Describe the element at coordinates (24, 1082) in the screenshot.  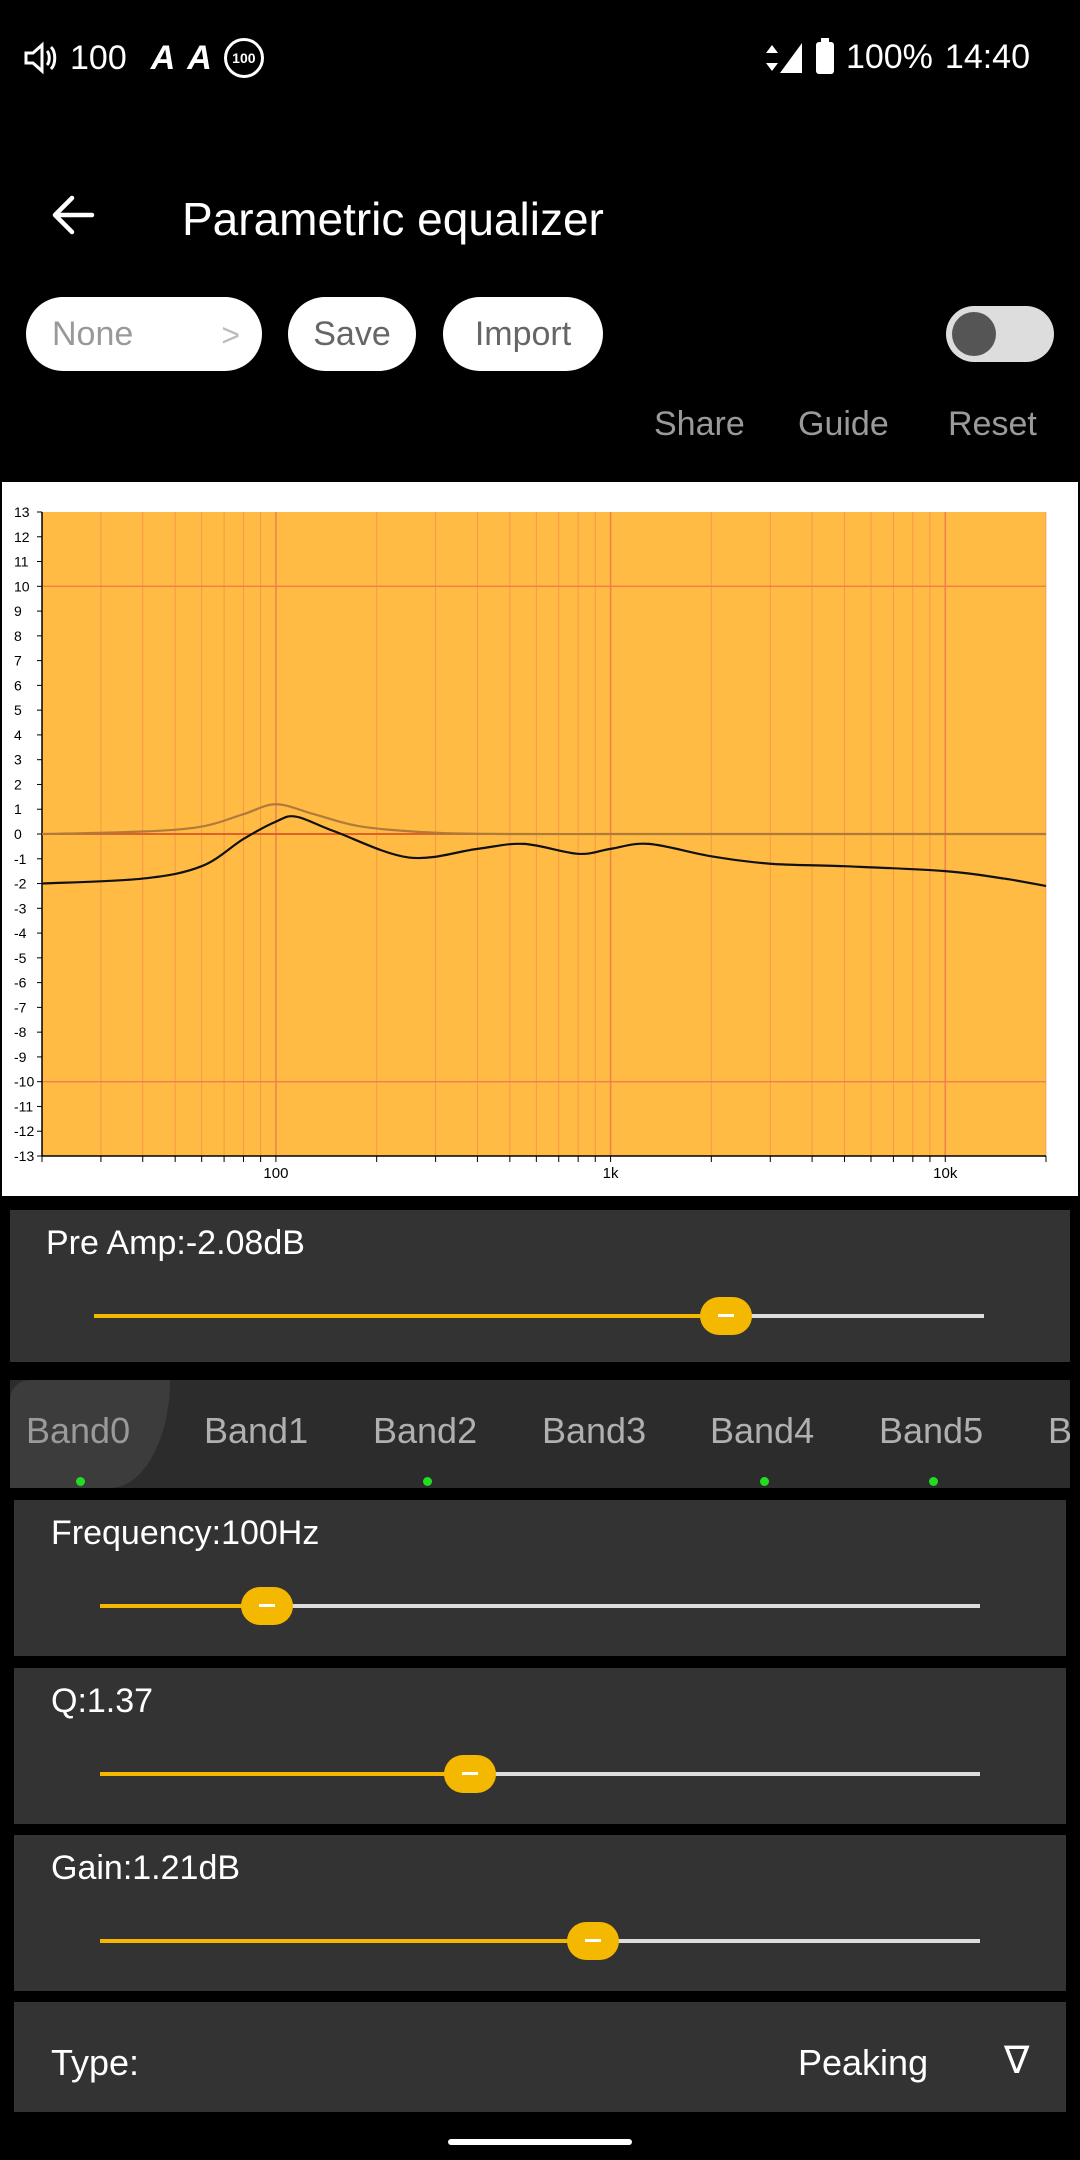
I see `chart-y-tick-label: -10` at that location.